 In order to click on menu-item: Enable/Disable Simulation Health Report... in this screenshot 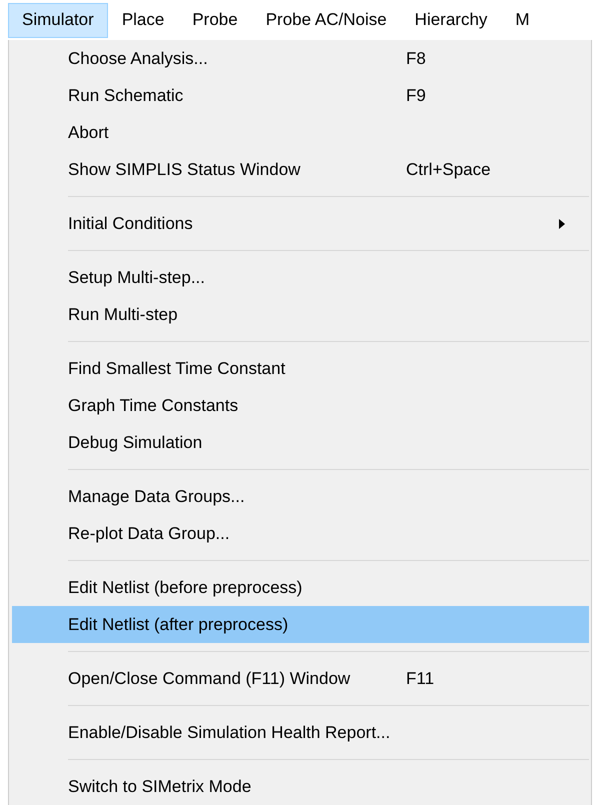, I will do `click(300, 732)`.